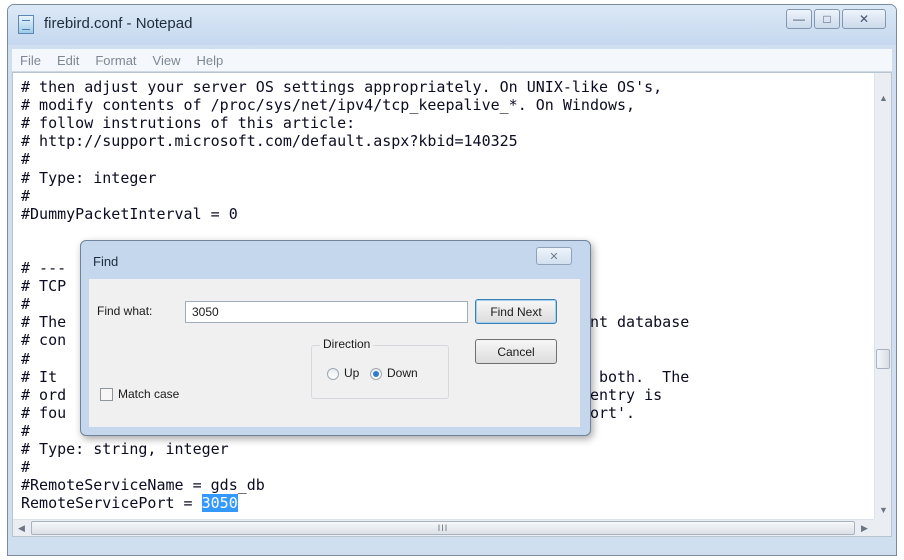  What do you see at coordinates (30, 60) in the screenshot?
I see `menu-file: File` at bounding box center [30, 60].